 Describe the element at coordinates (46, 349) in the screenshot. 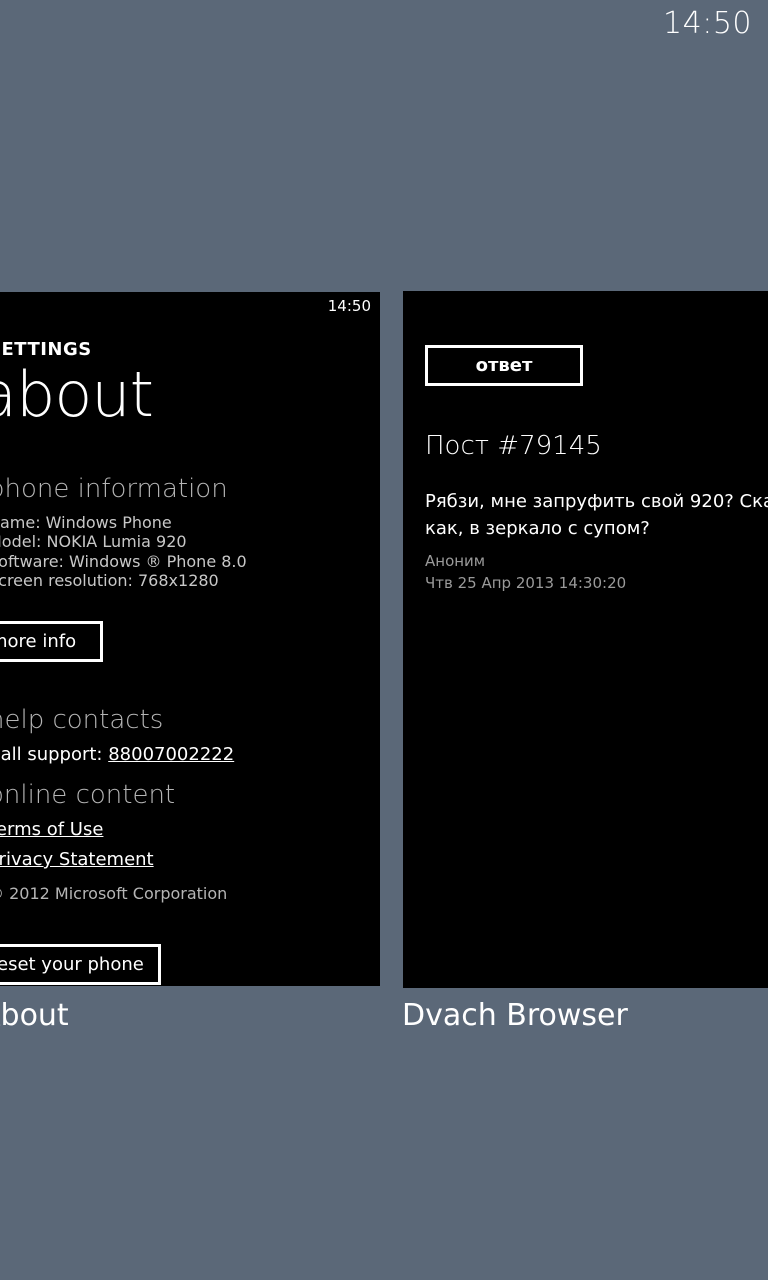

I see `app-title: SETTINGS` at that location.